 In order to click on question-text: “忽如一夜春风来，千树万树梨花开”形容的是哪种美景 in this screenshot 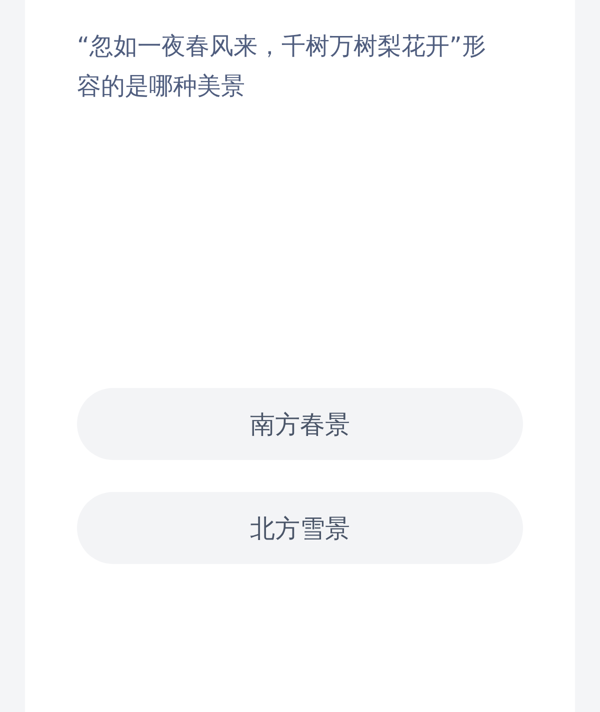, I will do `click(282, 66)`.